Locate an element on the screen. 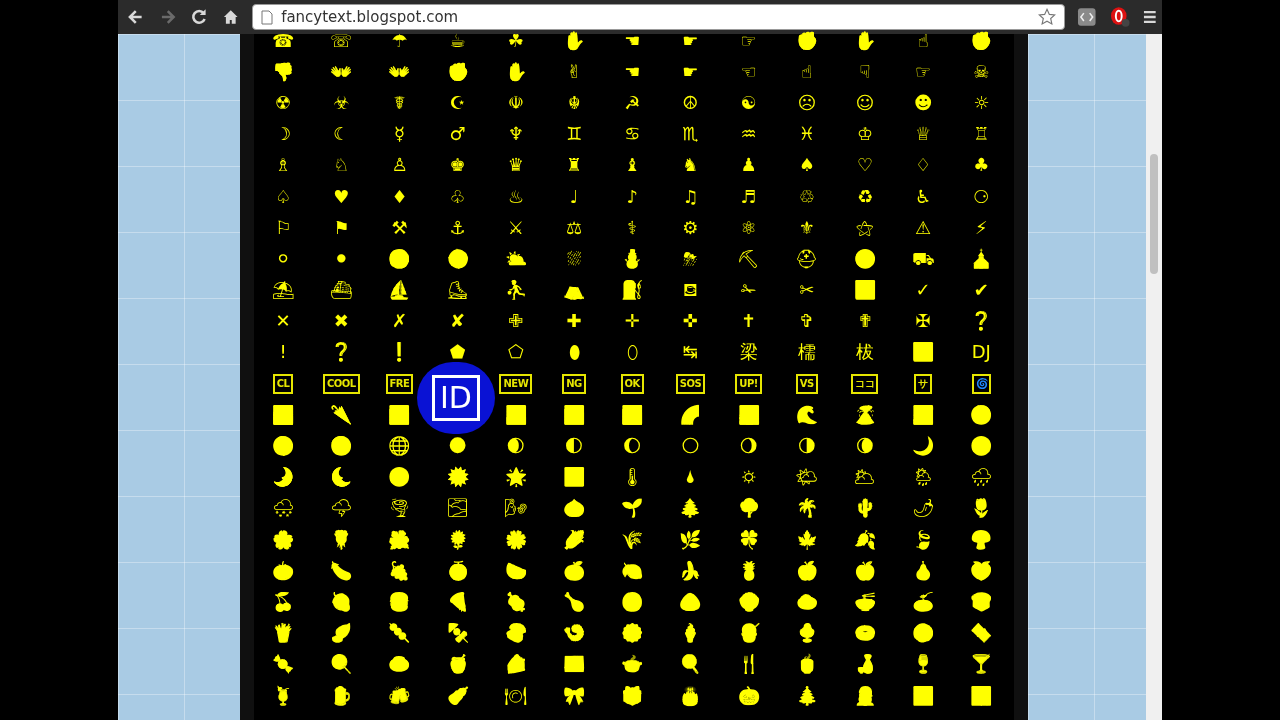 The image size is (1280, 720). symbol: 🍛 is located at coordinates (806, 601).